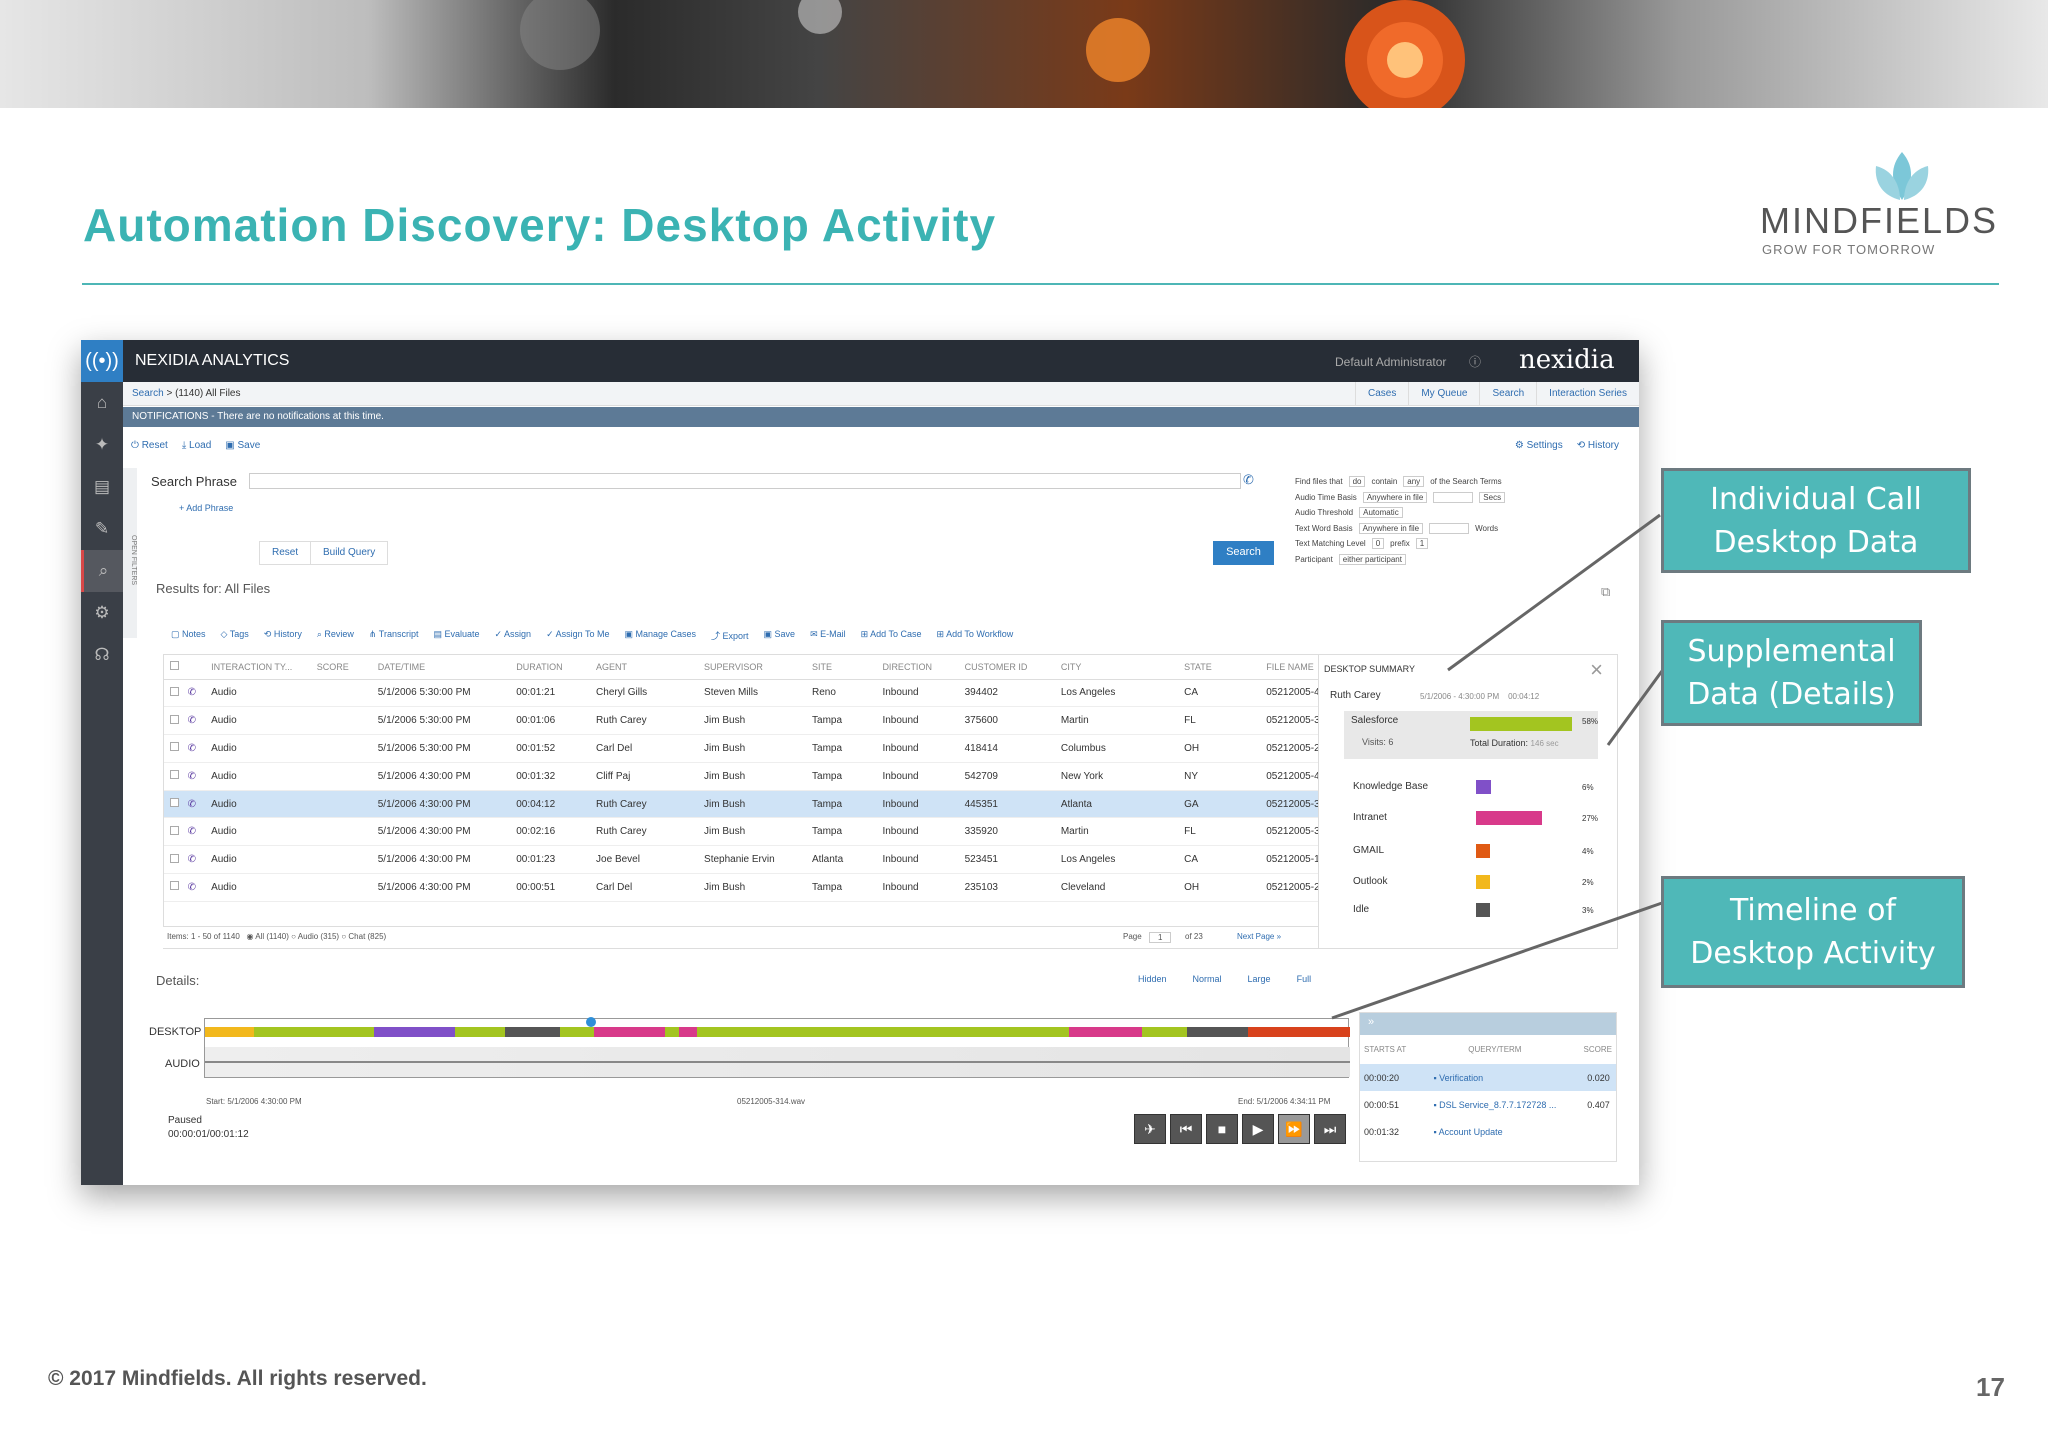 The image size is (2048, 1448). Describe the element at coordinates (237, 1378) in the screenshot. I see `copyright: © 2017 Mindfields. All rights reserved.` at that location.